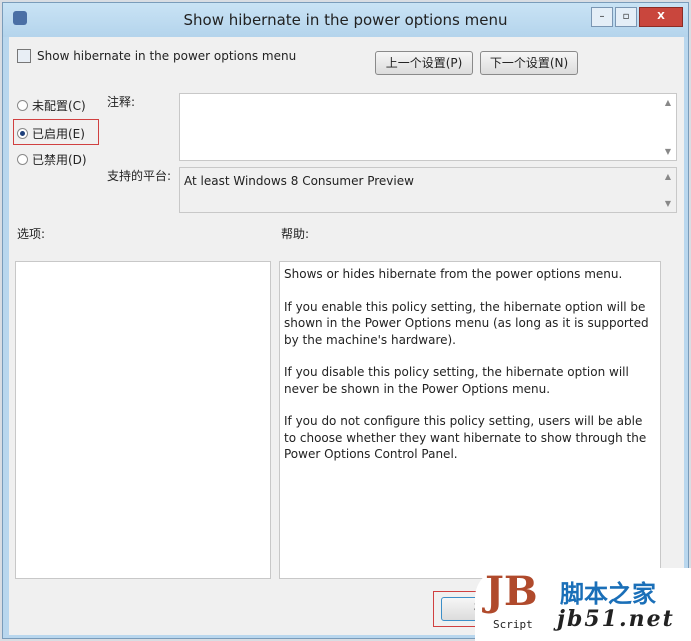 The image size is (691, 641). I want to click on radio-checked-icon, so click(22, 133).